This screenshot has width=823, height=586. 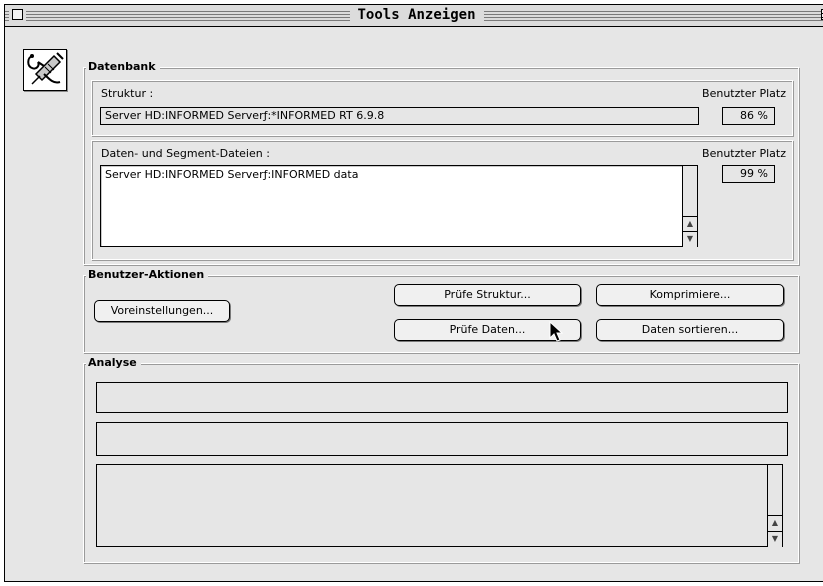 I want to click on daten-used-label: Benutzter Platz, so click(x=744, y=153).